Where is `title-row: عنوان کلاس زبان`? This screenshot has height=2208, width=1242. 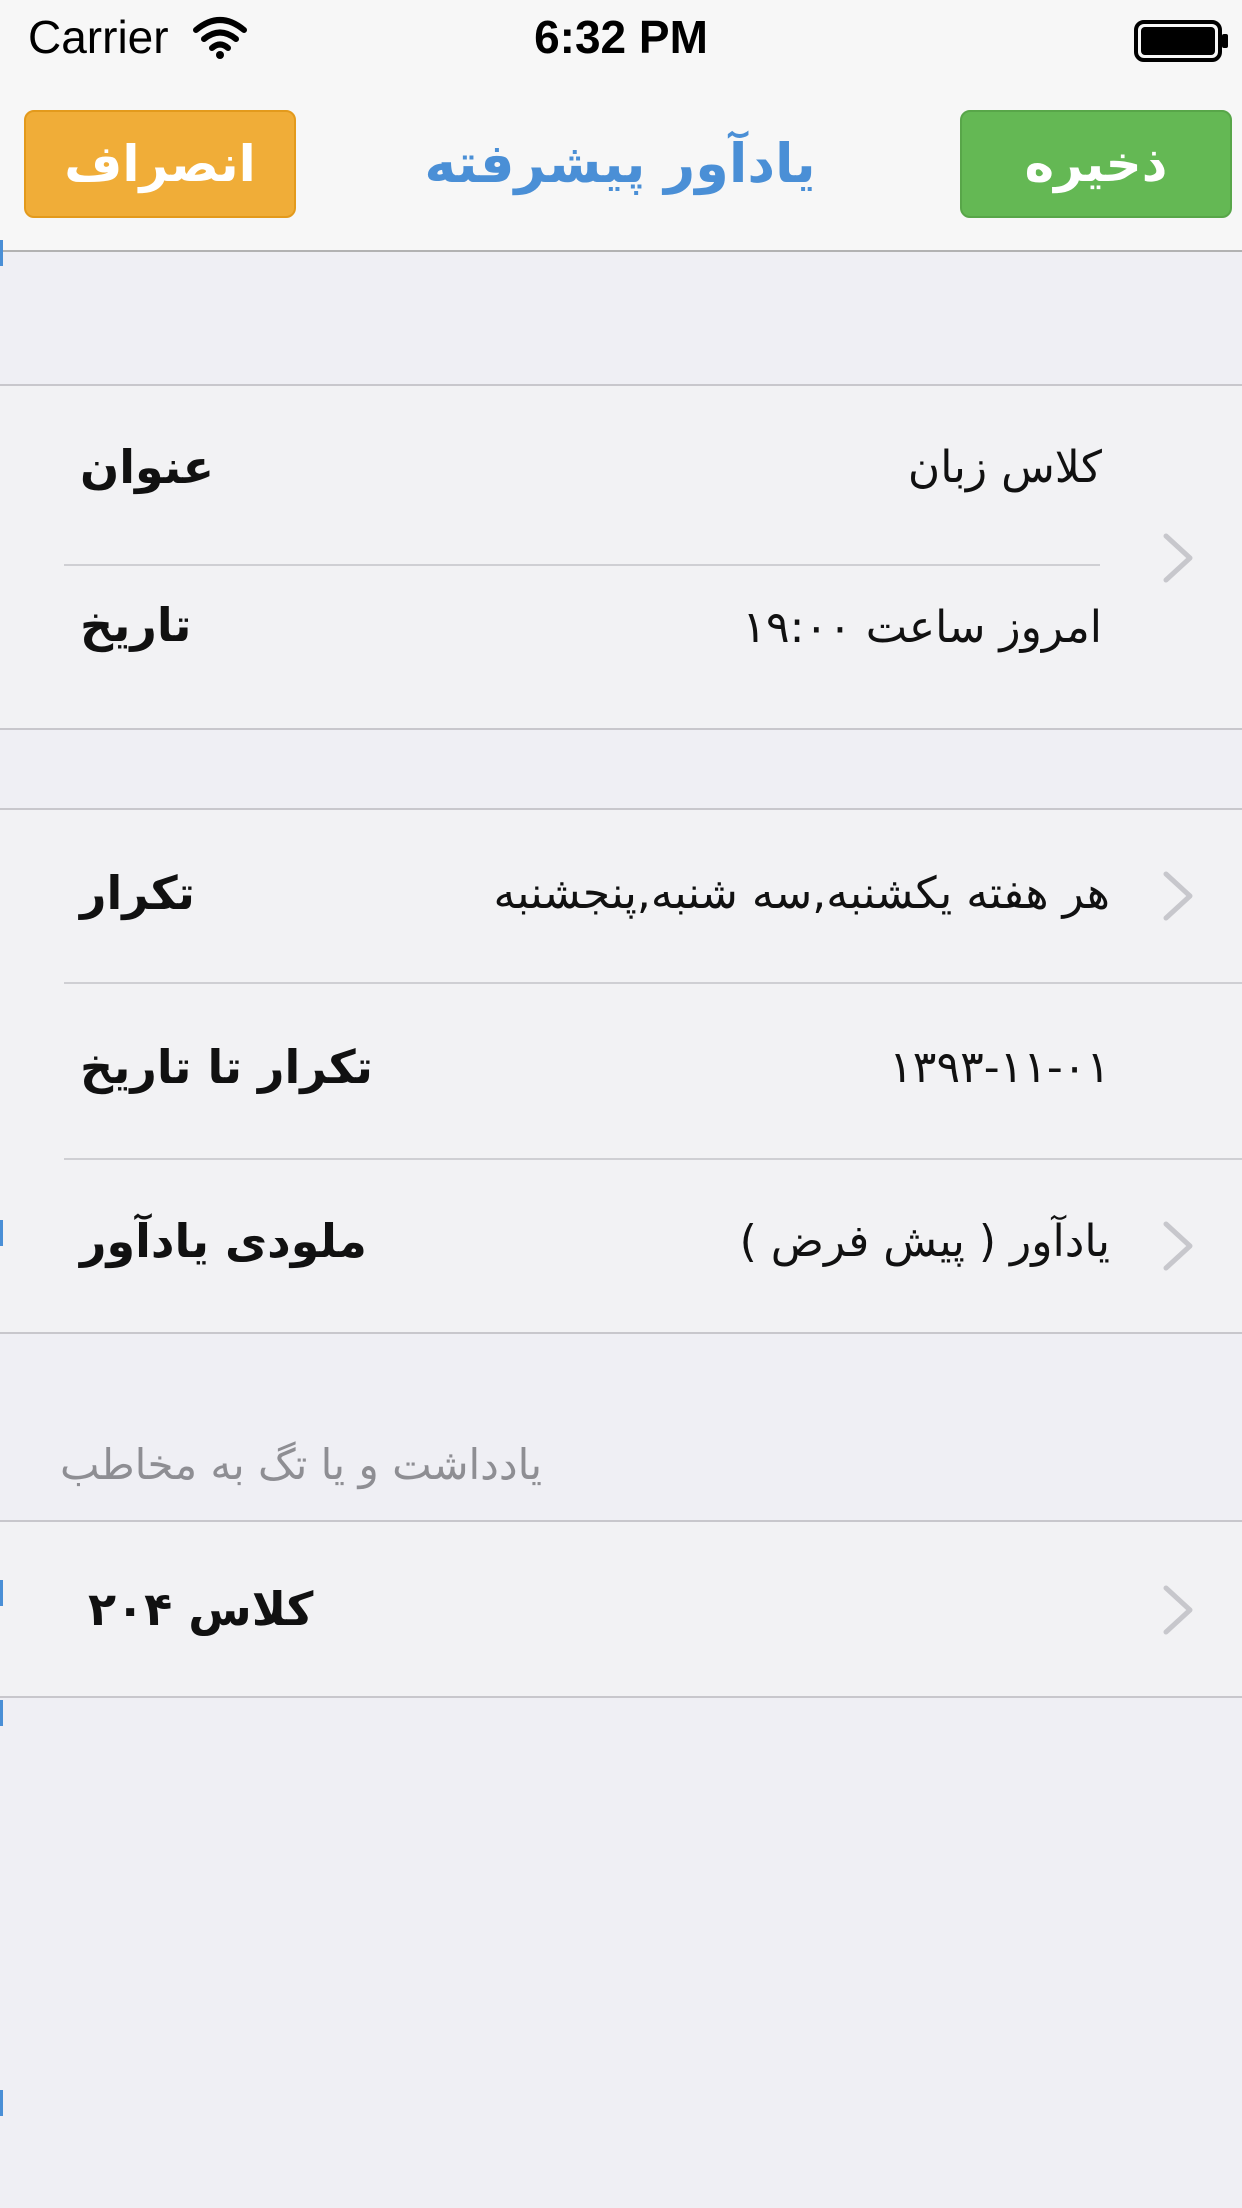
title-row: عنوان کلاس زبان is located at coordinates (621, 471).